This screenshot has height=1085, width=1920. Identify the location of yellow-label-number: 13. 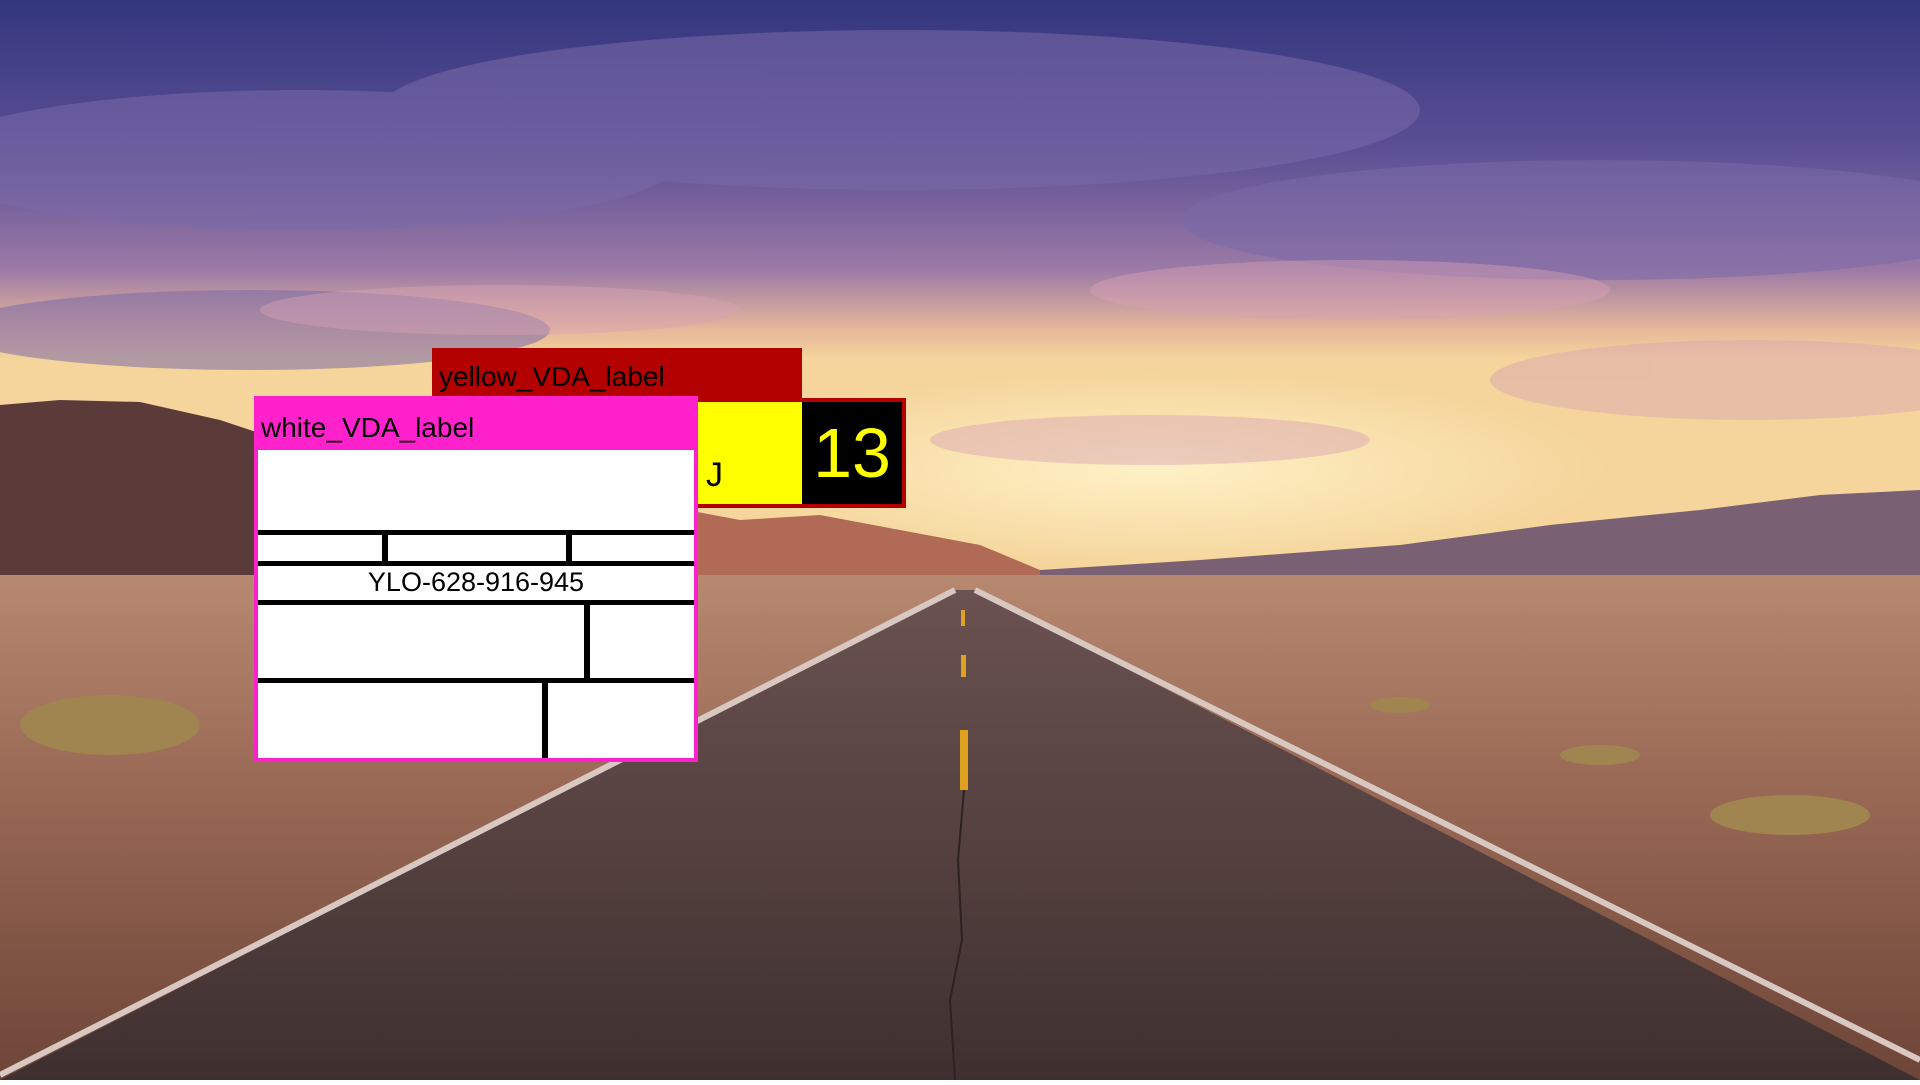
(852, 453).